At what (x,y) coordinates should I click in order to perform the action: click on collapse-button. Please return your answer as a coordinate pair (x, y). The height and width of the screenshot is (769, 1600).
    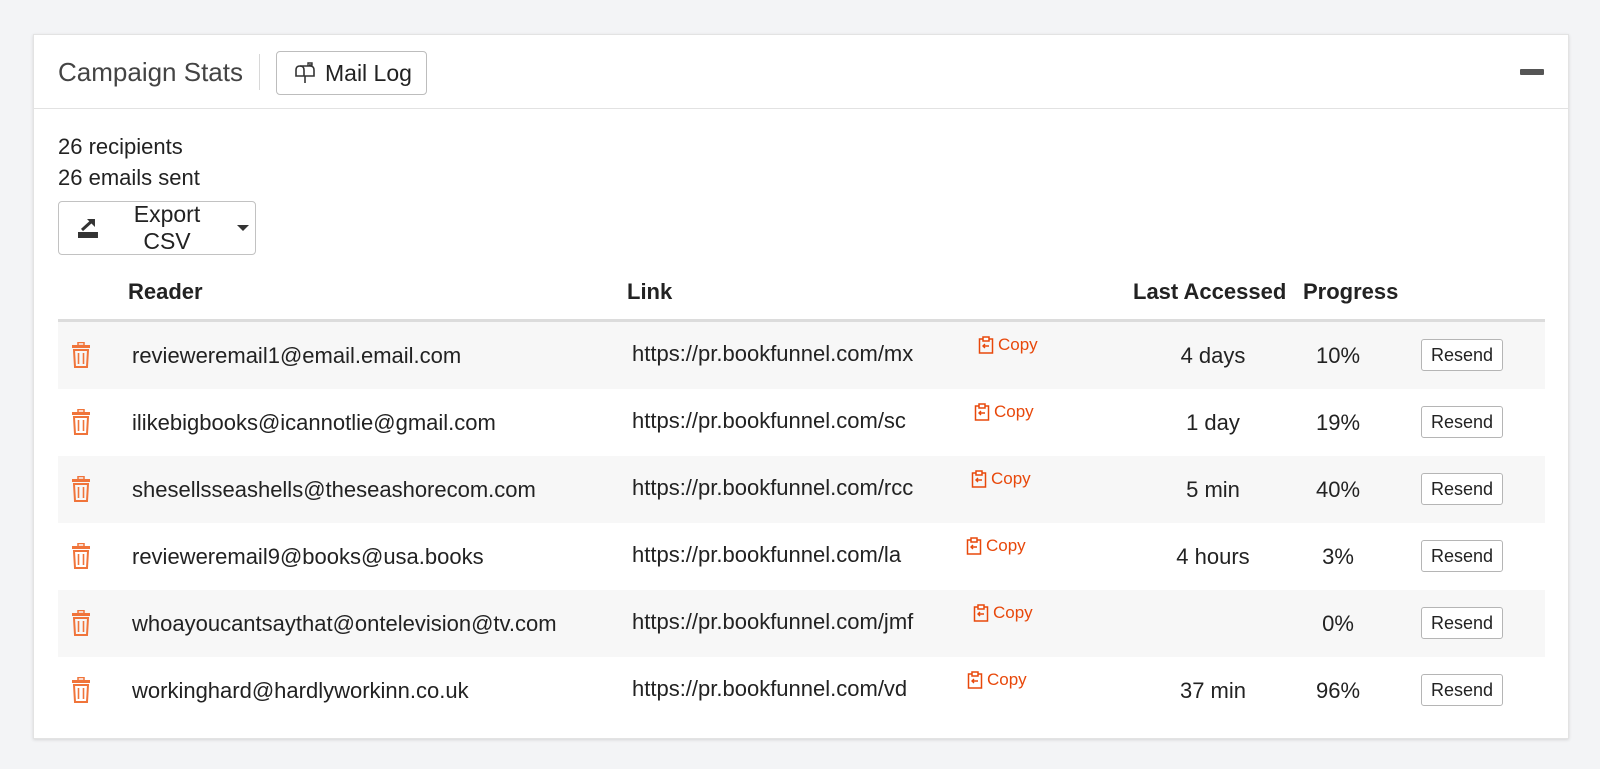
    Looking at the image, I should click on (1532, 72).